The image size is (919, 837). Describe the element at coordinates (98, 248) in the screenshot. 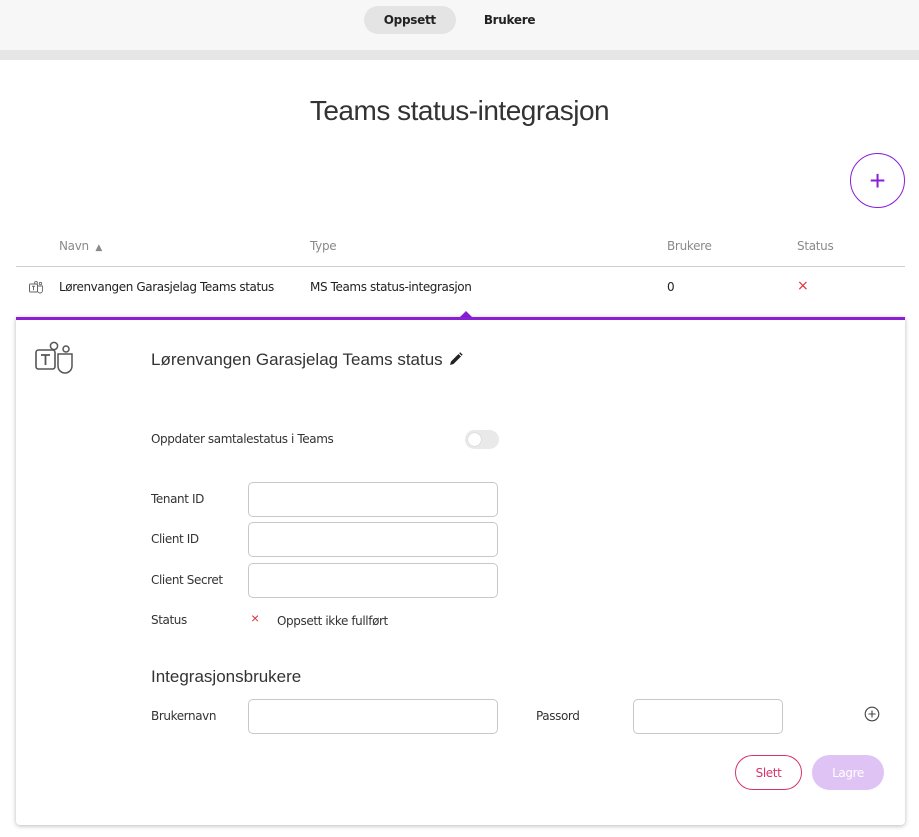

I see `sort-ascending-icon: ▲` at that location.